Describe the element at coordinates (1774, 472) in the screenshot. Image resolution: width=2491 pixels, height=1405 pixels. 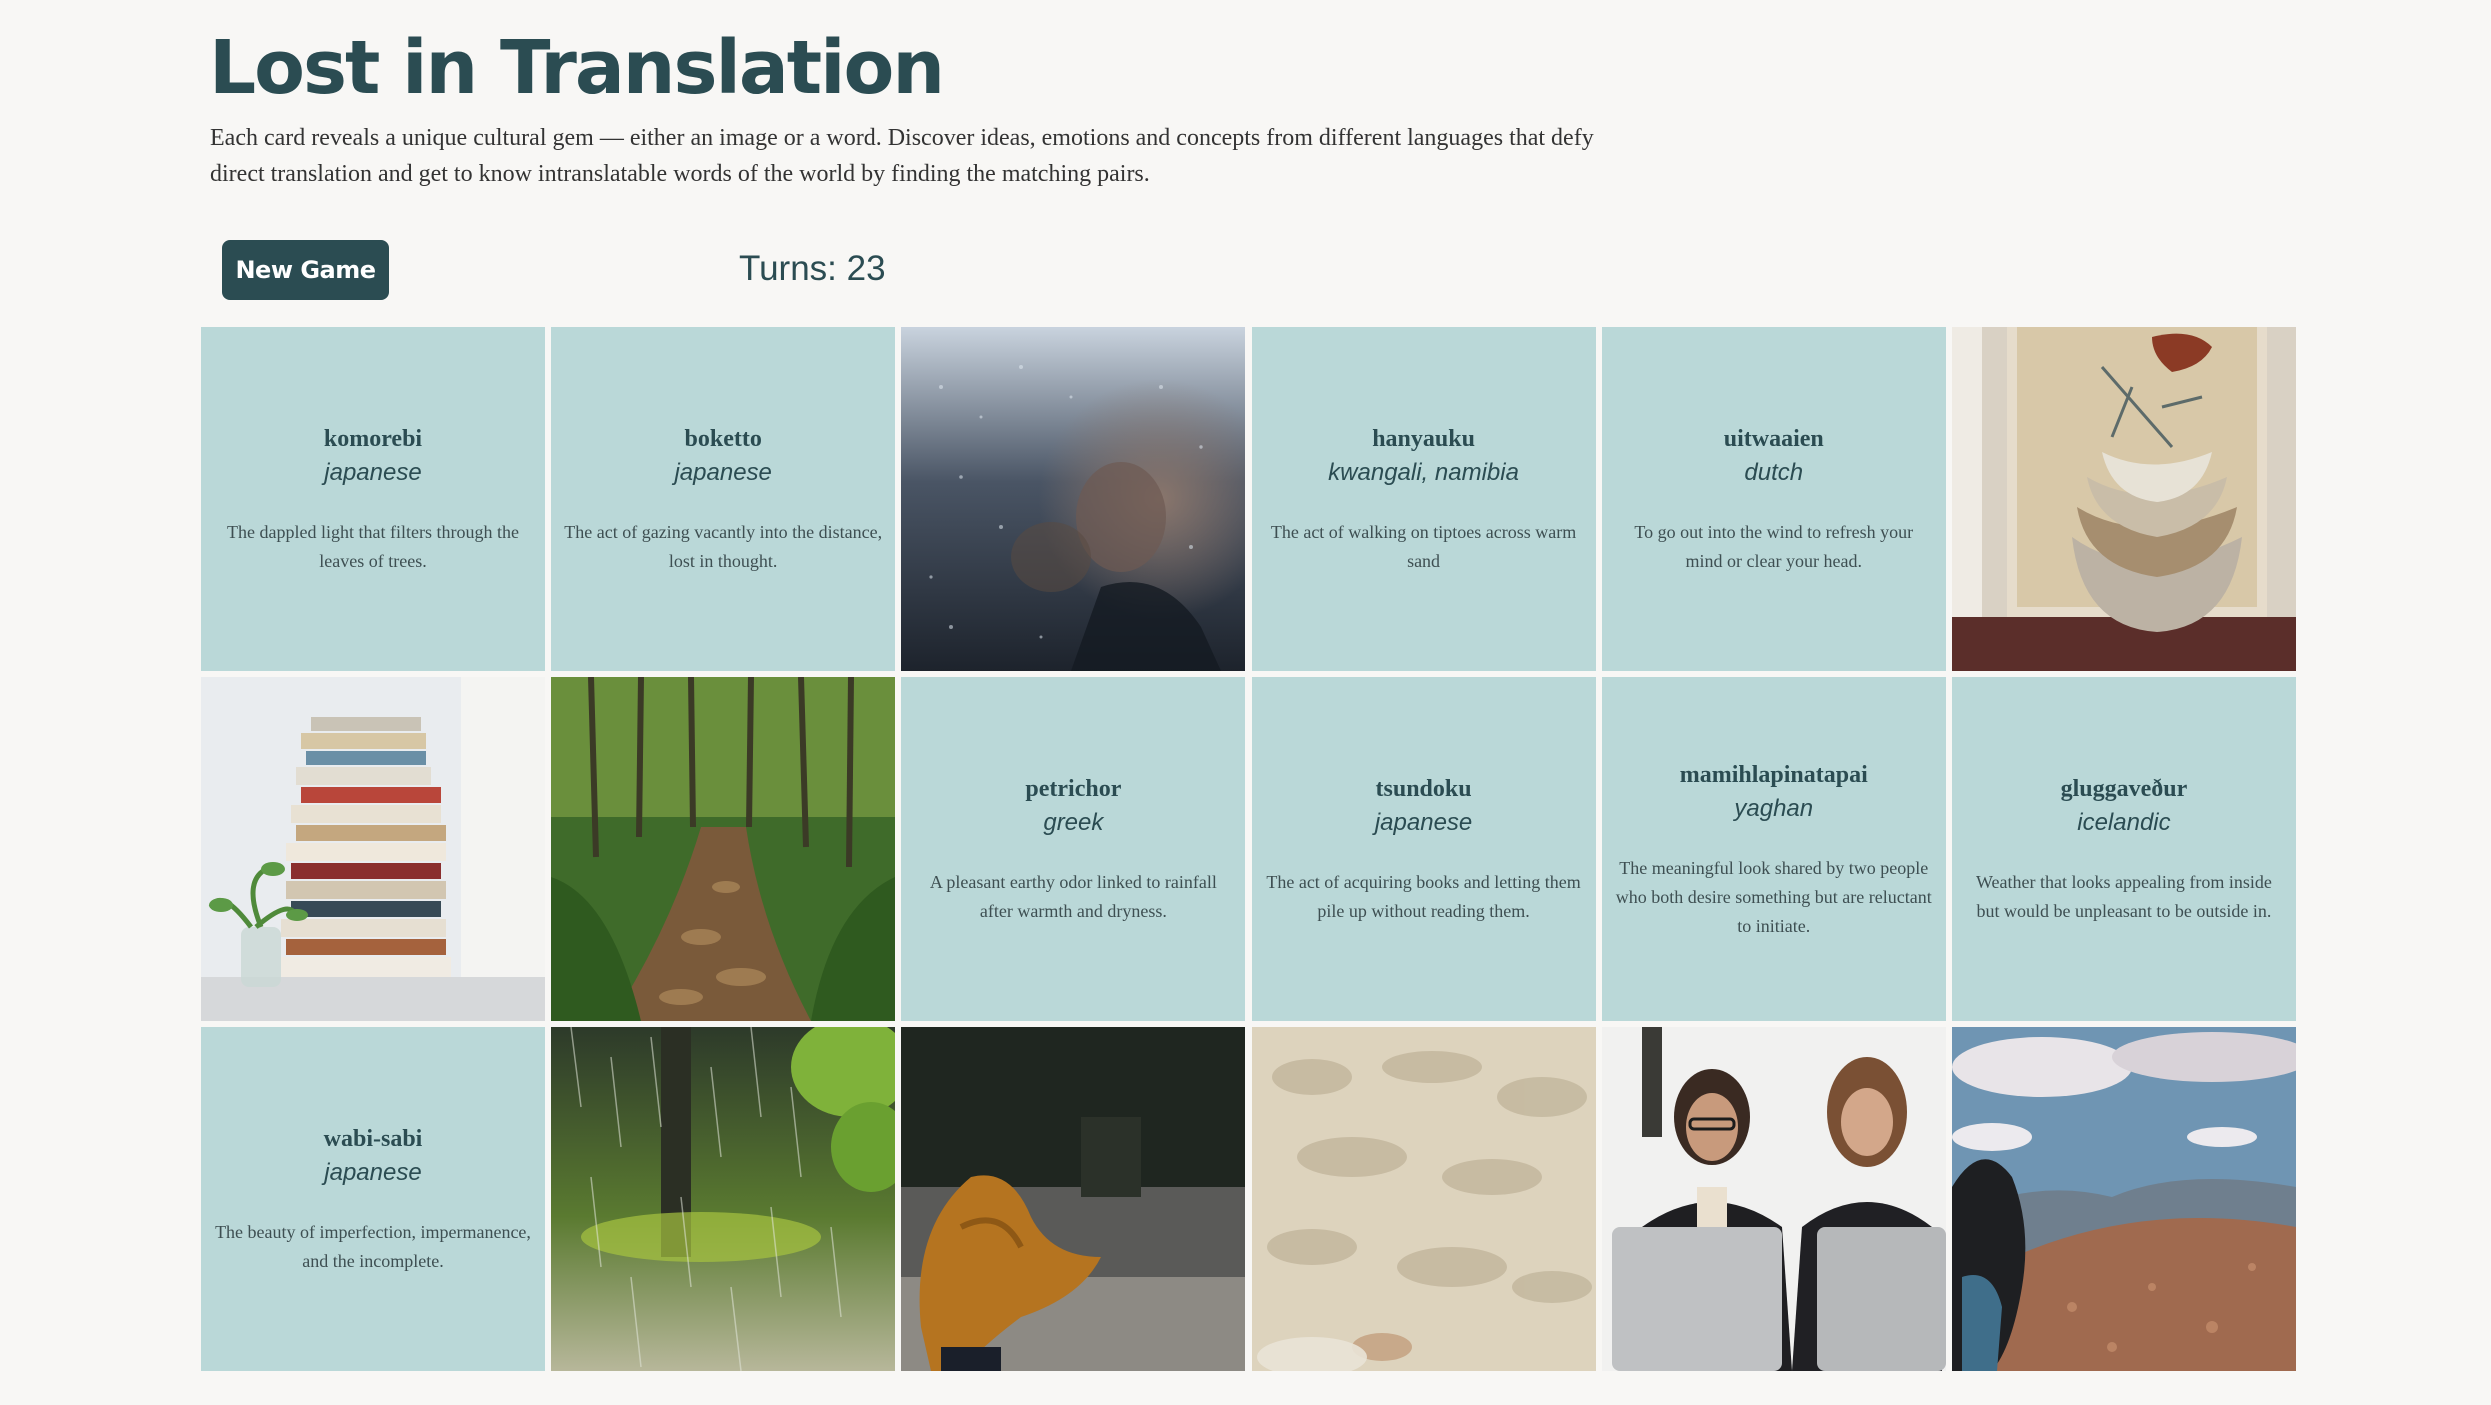
I see `card-language: dutch` at that location.